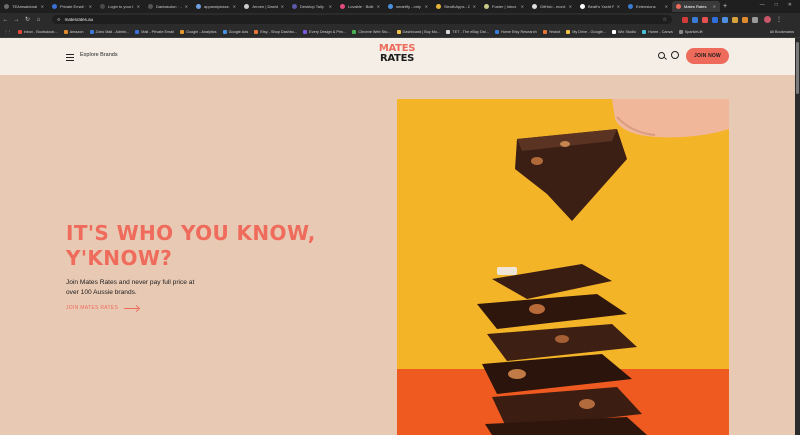 Image resolution: width=800 pixels, height=435 pixels. Describe the element at coordinates (408, 6) in the screenshot. I see `browser-tab: smartify - only ...✕` at that location.